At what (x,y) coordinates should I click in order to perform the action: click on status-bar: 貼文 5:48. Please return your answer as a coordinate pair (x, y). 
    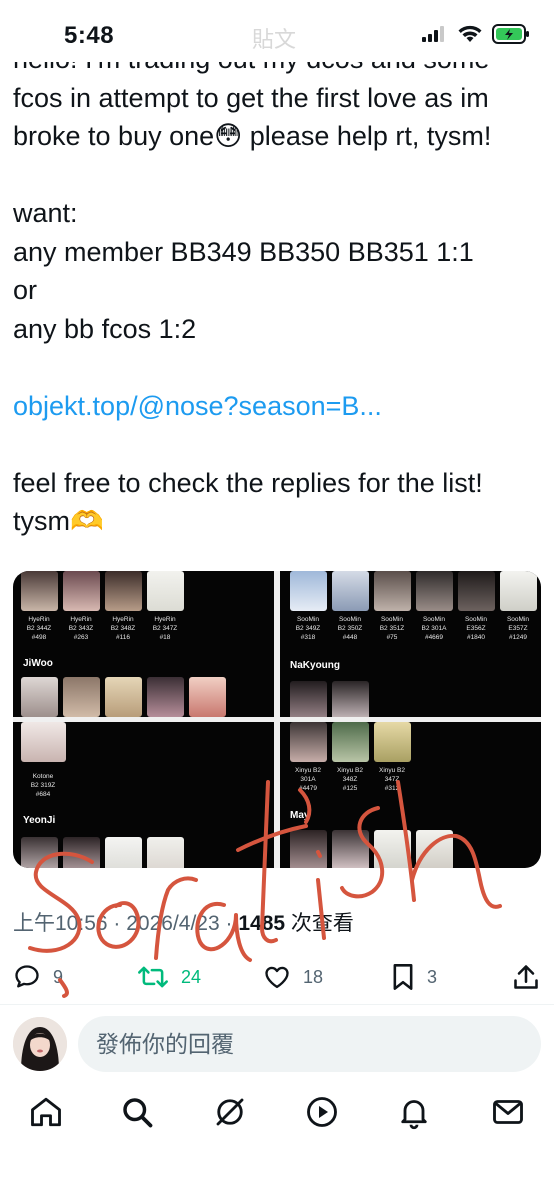
    Looking at the image, I should click on (277, 31).